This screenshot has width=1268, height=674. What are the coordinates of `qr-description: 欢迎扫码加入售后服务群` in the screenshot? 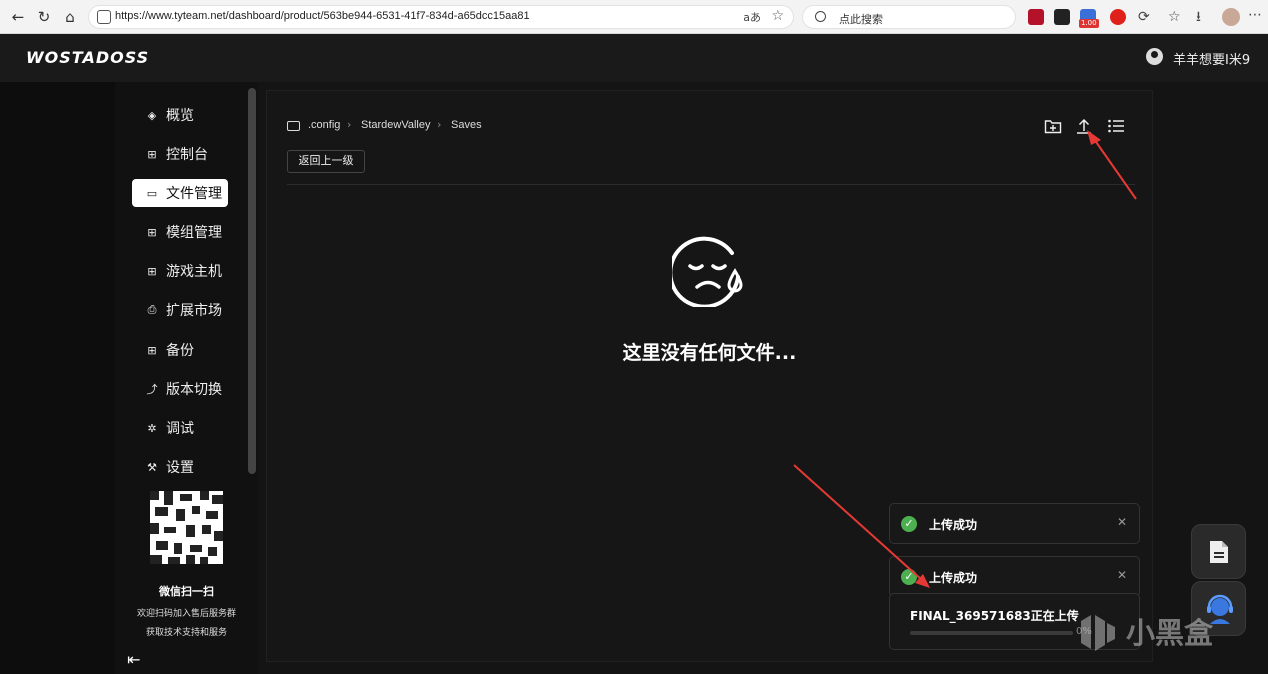 It's located at (186, 614).